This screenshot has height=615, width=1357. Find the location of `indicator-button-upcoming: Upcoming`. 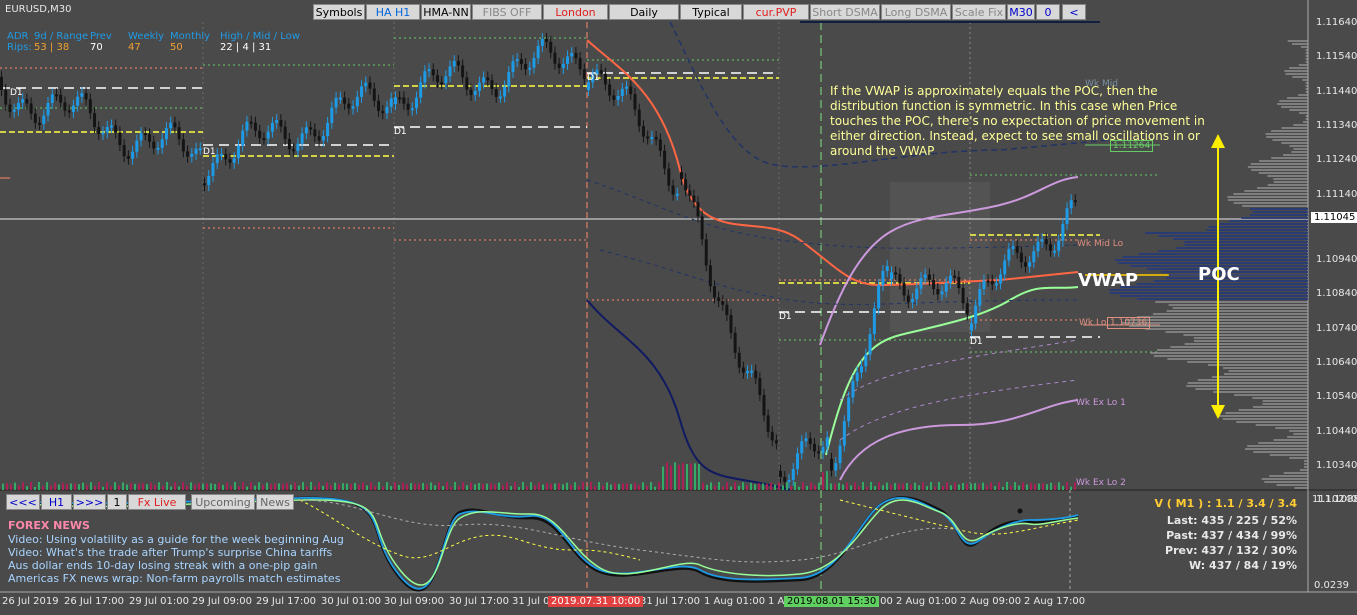

indicator-button-upcoming: Upcoming is located at coordinates (223, 502).